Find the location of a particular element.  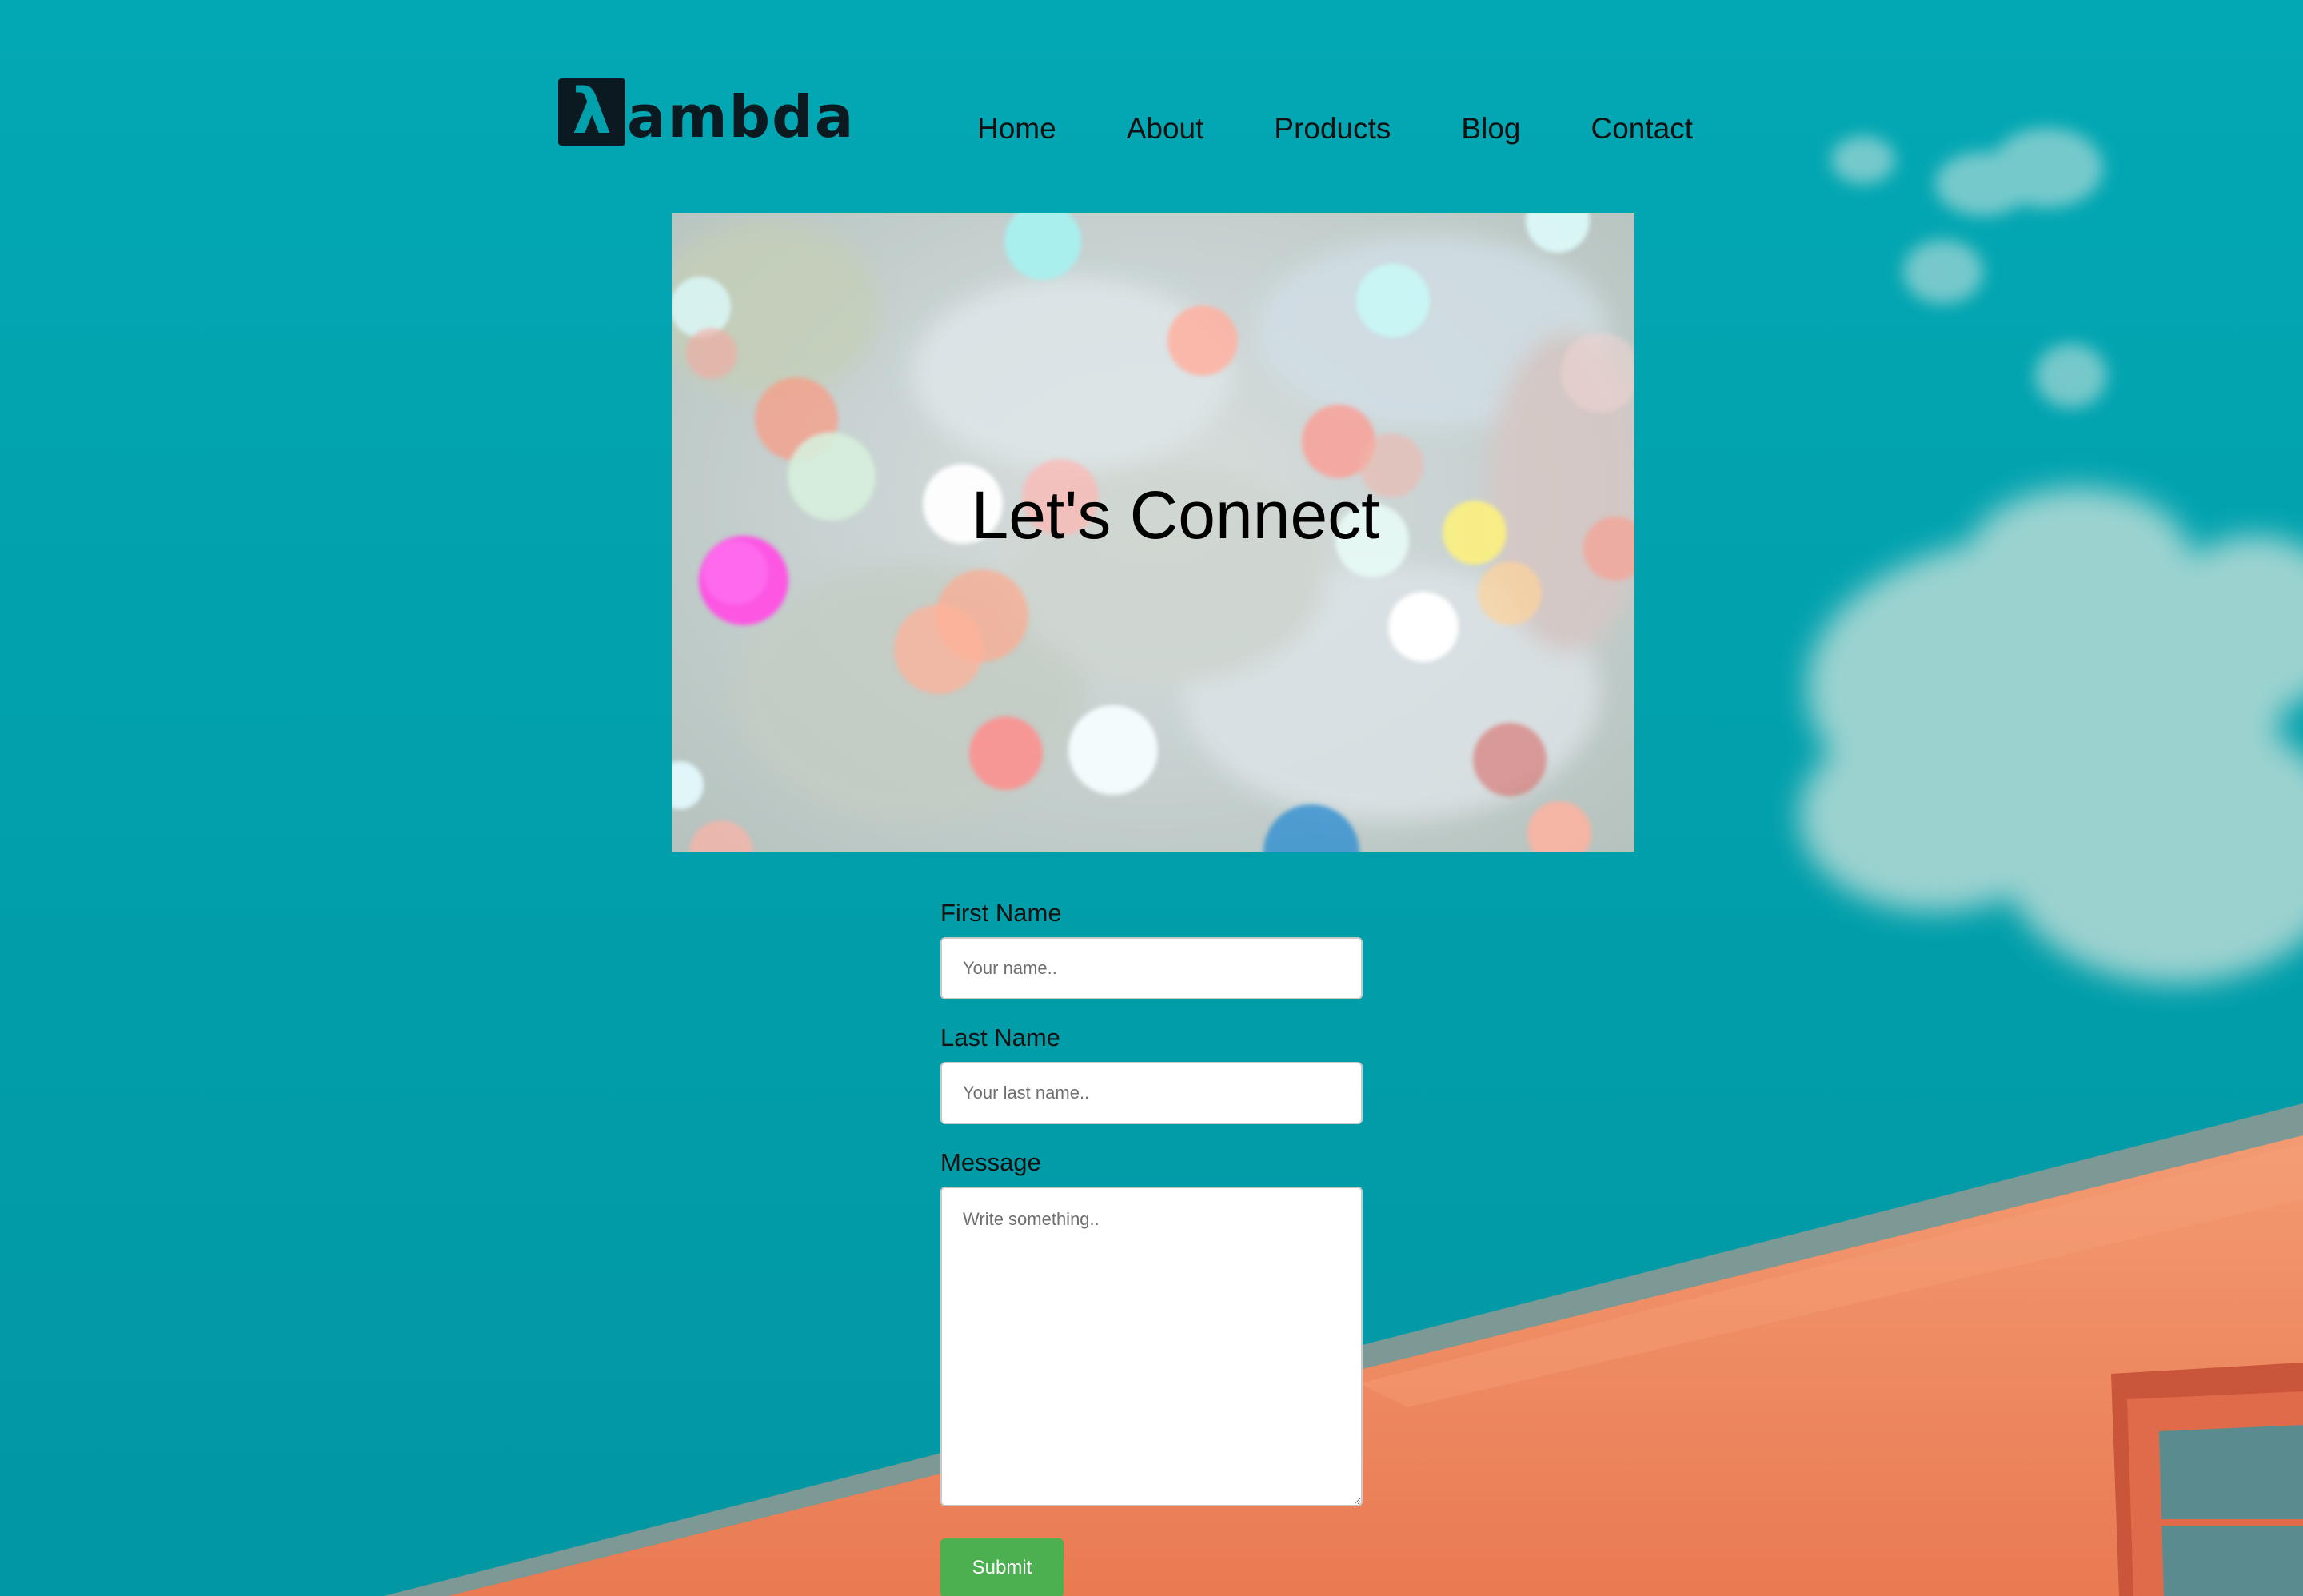

contact-form: First Name Last Name Message Submit is located at coordinates (1151, 1247).